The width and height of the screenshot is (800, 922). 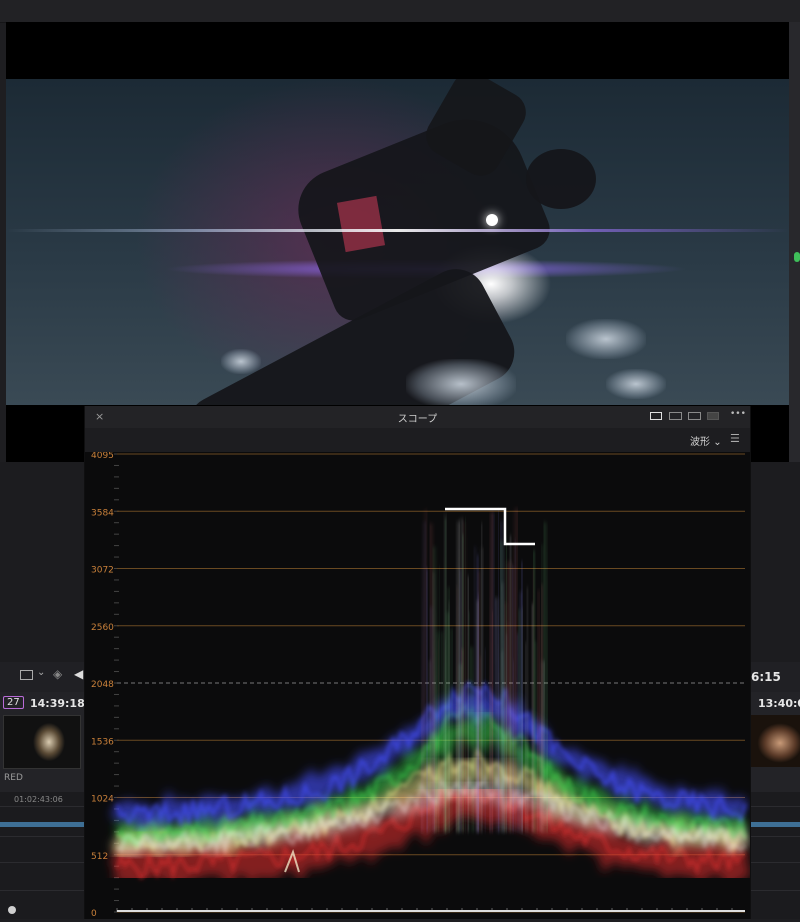 I want to click on status-indicator, so click(x=797, y=257).